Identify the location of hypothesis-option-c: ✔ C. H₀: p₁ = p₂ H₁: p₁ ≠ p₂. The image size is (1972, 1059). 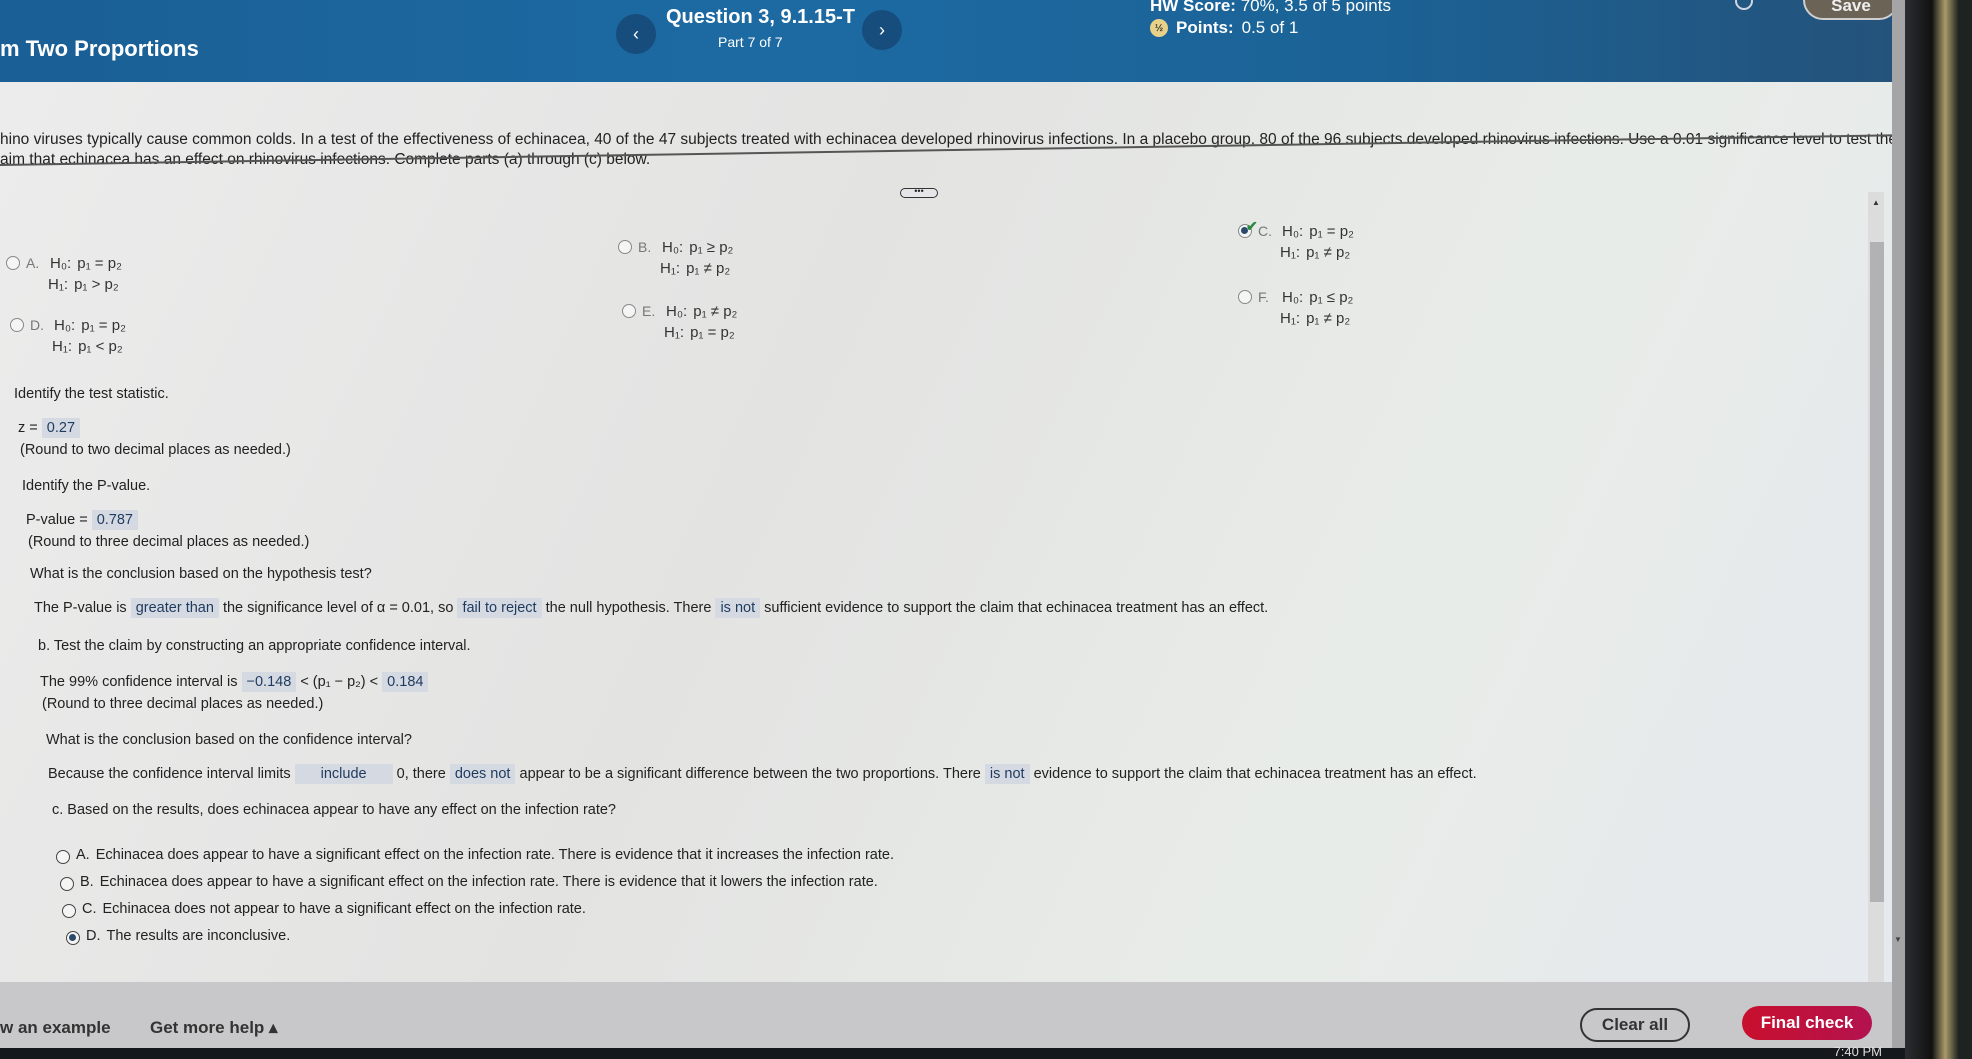
(1296, 239).